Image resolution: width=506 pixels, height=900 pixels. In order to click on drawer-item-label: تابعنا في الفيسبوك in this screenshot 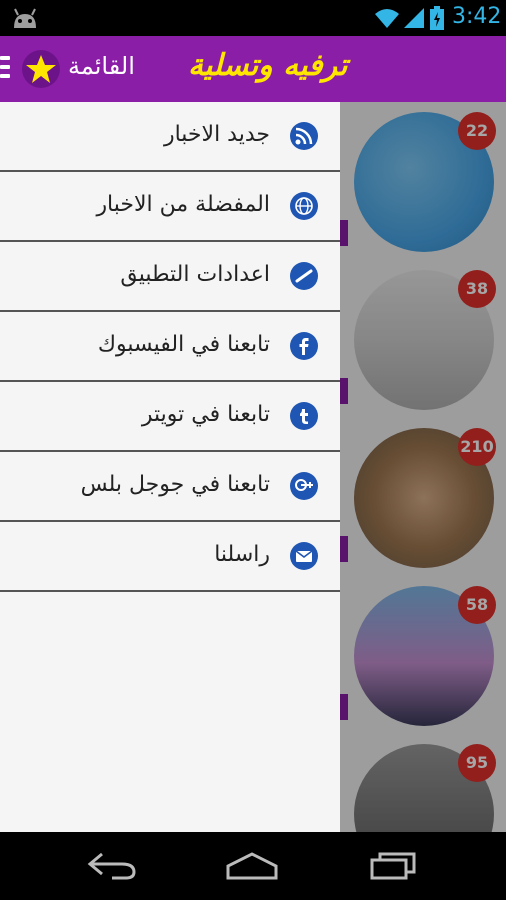, I will do `click(183, 344)`.